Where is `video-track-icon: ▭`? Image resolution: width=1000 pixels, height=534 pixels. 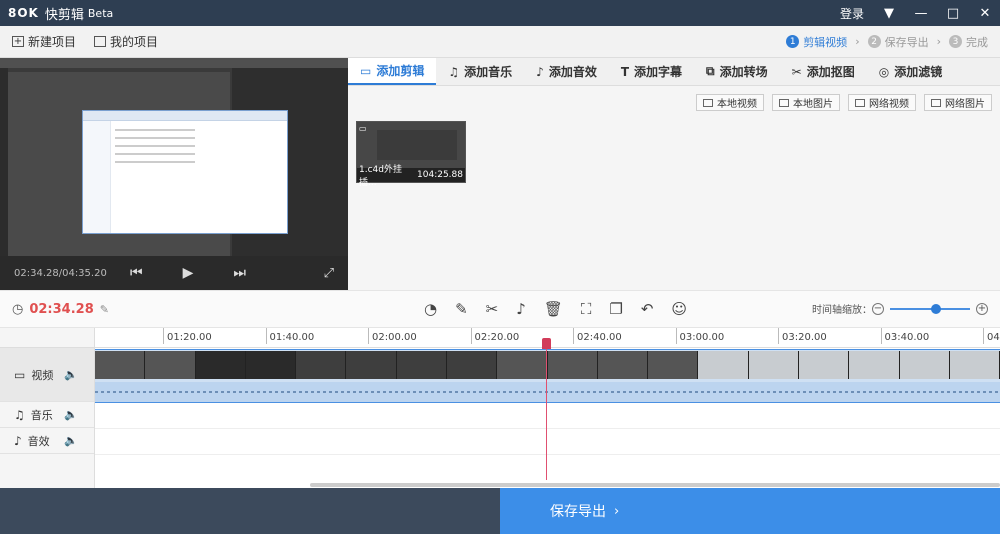
video-track-icon: ▭ is located at coordinates (20, 374).